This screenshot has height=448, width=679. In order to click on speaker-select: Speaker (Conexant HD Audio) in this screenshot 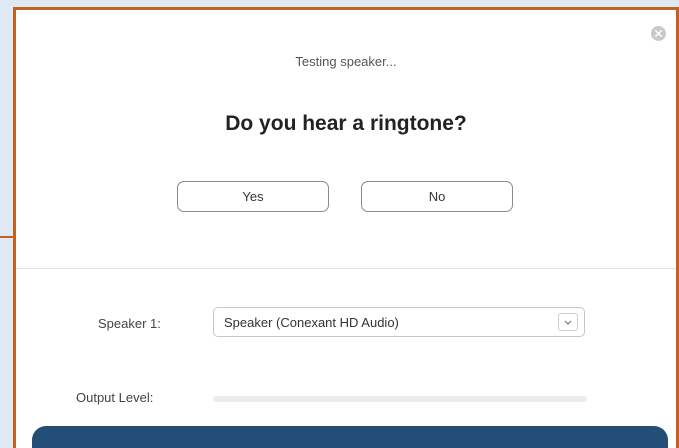, I will do `click(399, 322)`.